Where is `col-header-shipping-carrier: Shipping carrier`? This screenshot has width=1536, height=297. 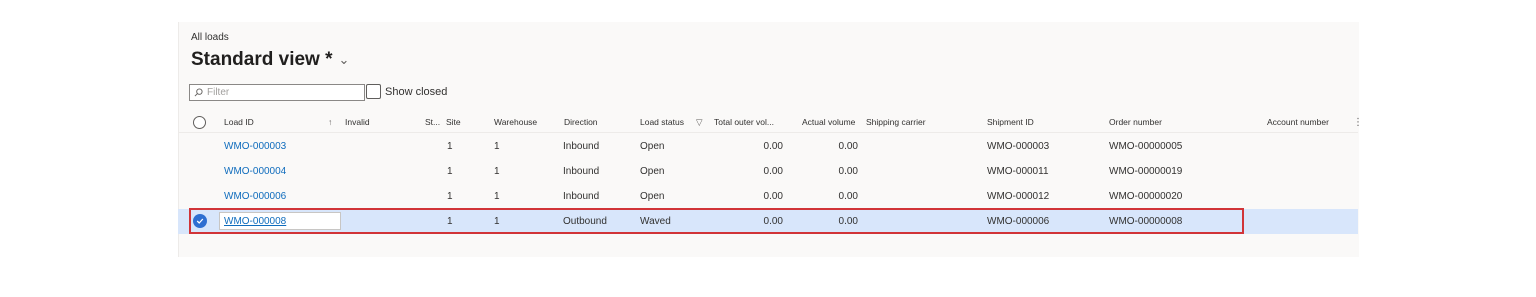 col-header-shipping-carrier: Shipping carrier is located at coordinates (896, 122).